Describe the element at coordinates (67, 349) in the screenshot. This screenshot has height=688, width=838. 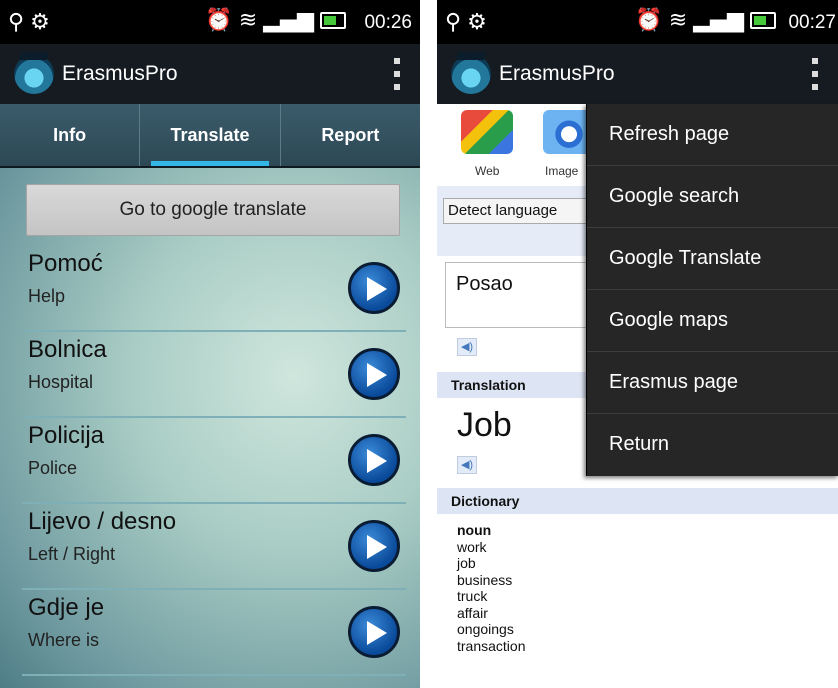
I see `phrase-word: Bolnica` at that location.